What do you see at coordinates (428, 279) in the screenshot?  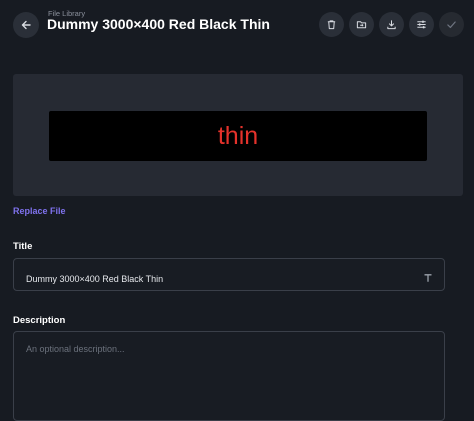 I see `text-type-icon` at bounding box center [428, 279].